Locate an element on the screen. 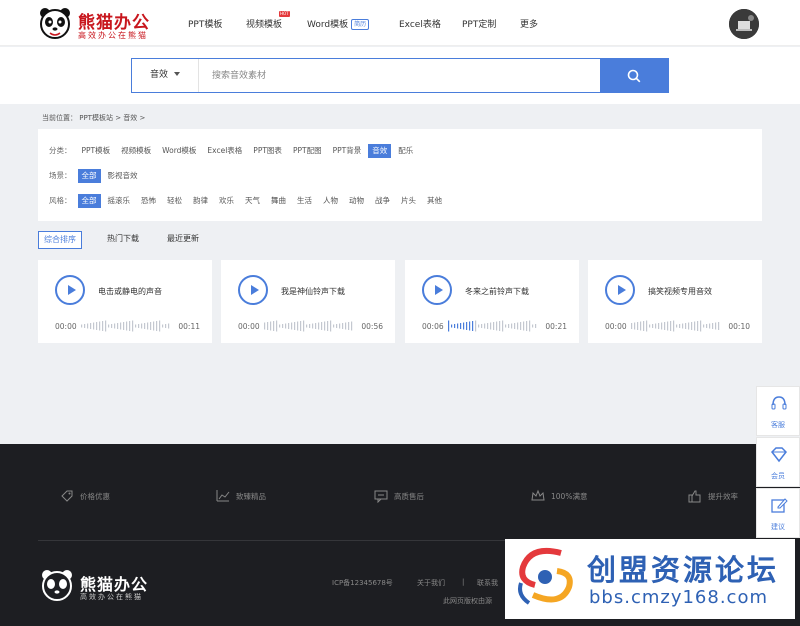  filter-option: 轻松 is located at coordinates (174, 201).